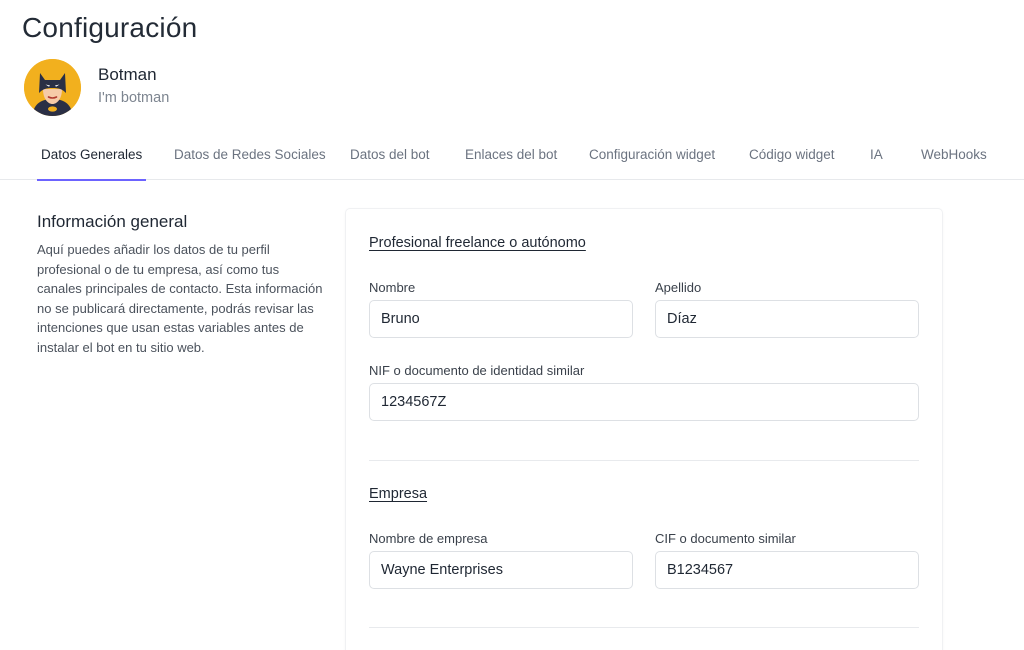 The height and width of the screenshot is (650, 1024). Describe the element at coordinates (96, 87) in the screenshot. I see `profile-header: Botman I'm botman` at that location.